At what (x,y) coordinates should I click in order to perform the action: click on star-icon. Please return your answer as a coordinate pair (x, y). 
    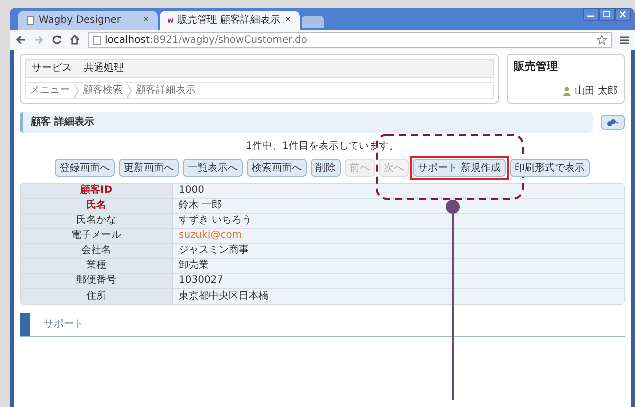
    Looking at the image, I should click on (602, 40).